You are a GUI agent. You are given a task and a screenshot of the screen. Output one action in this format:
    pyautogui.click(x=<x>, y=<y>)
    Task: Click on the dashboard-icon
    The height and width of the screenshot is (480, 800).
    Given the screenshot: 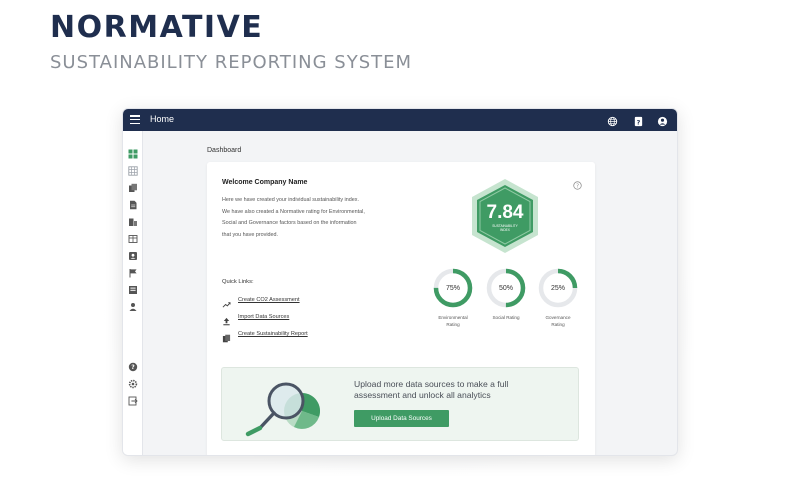 What is the action you would take?
    pyautogui.click(x=133, y=154)
    